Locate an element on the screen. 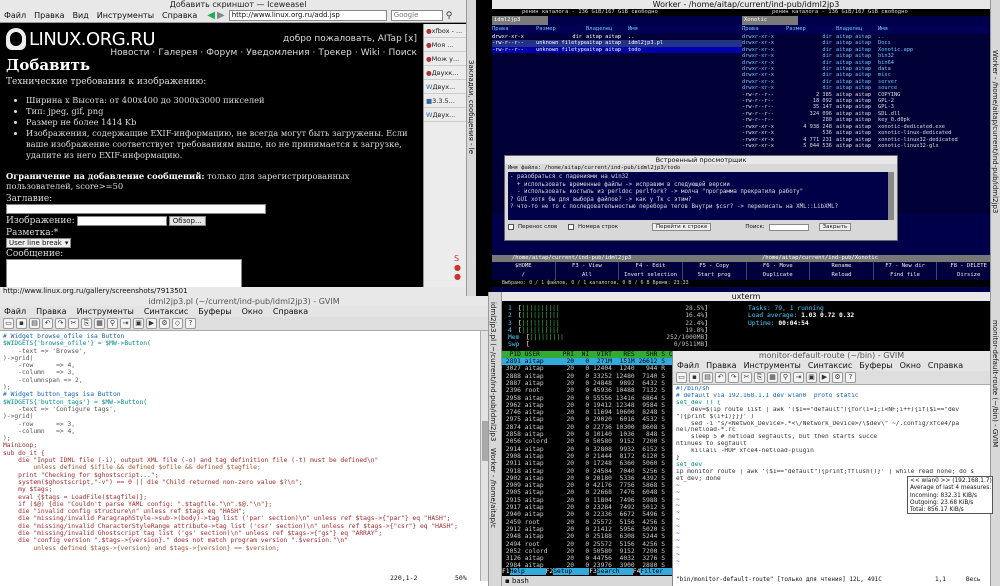  open-icon: ▭ is located at coordinates (8, 323).